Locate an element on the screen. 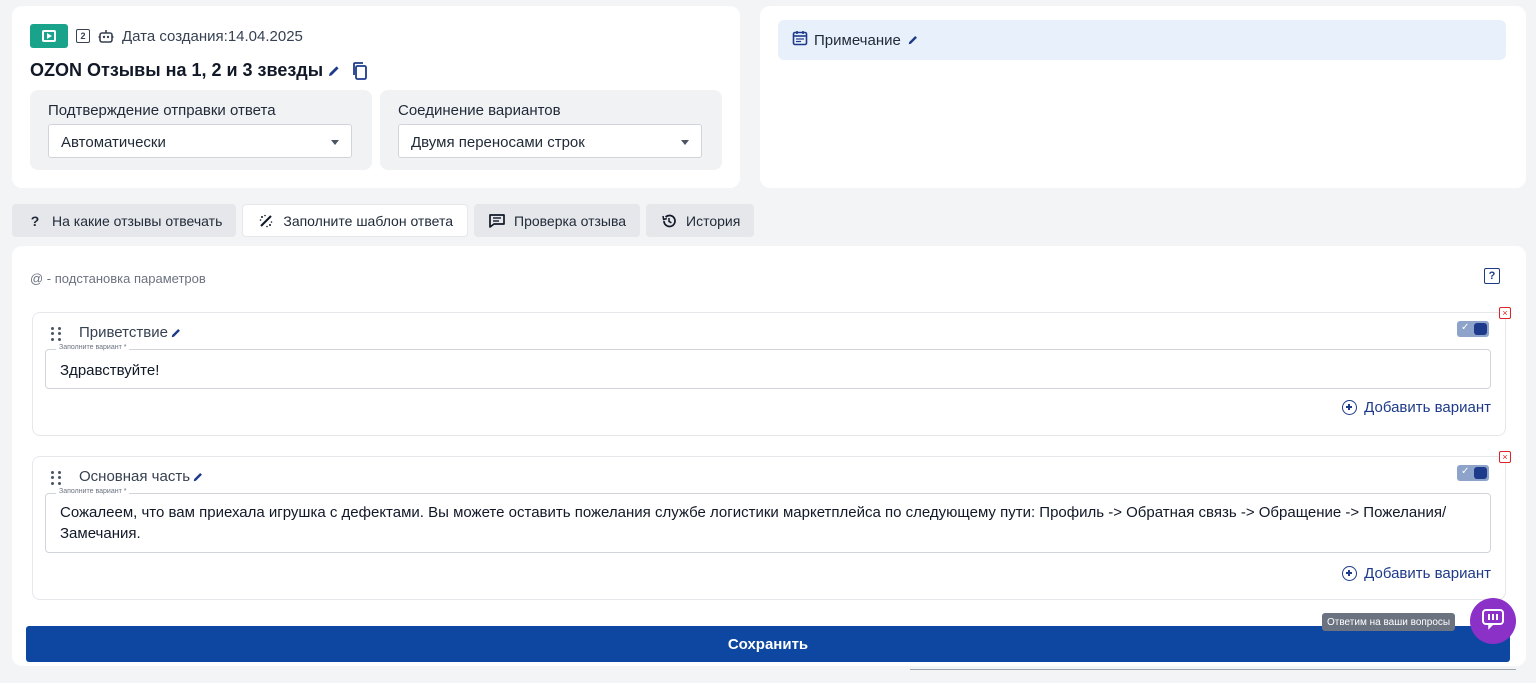 The width and height of the screenshot is (1536, 683). number-badge-icon: 2 is located at coordinates (83, 36).